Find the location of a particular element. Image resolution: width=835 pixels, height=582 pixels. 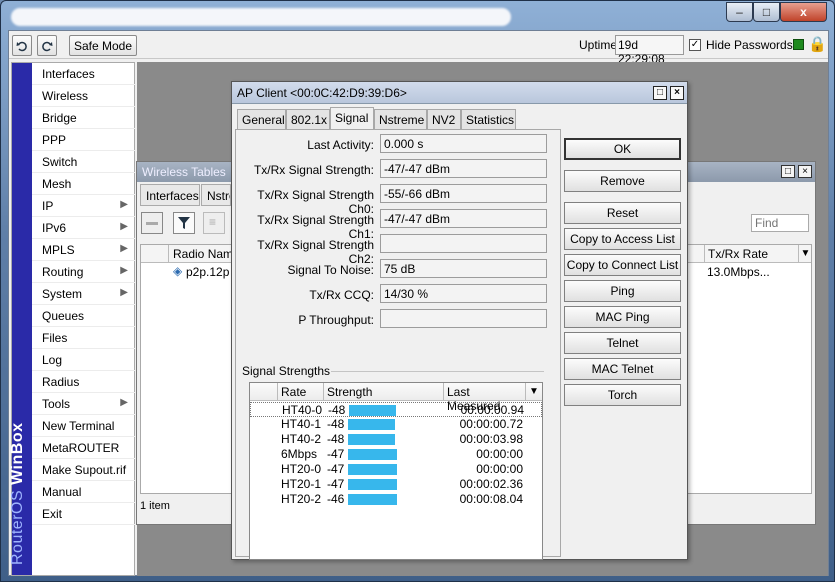

sidebar-item-label: Tools is located at coordinates (56, 404).